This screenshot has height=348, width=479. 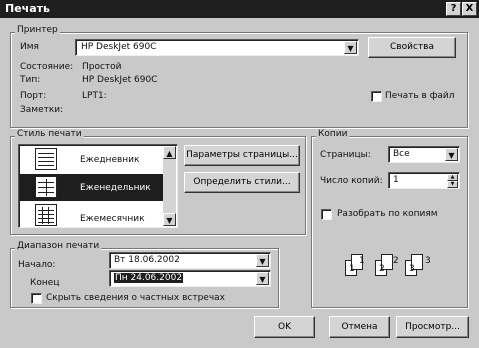 I want to click on copies-group-label: Копии, so click(x=333, y=134).